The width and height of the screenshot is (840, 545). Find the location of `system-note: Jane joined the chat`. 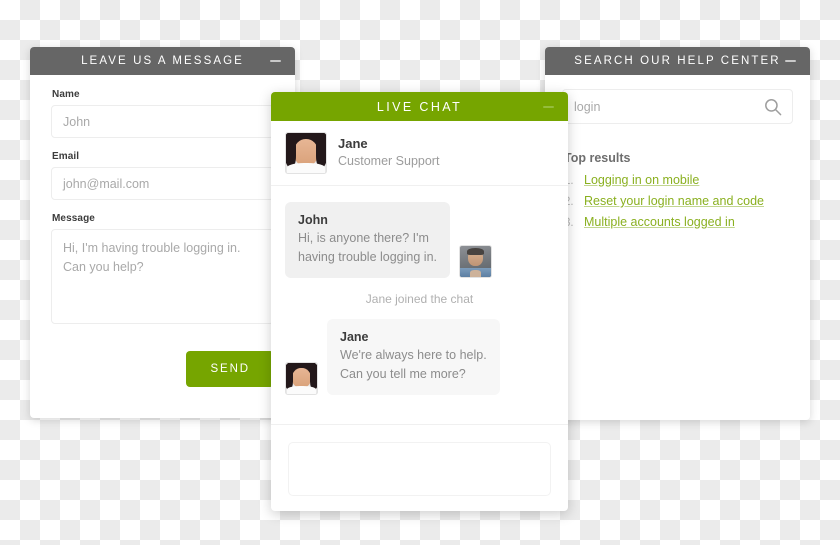

system-note: Jane joined the chat is located at coordinates (419, 299).